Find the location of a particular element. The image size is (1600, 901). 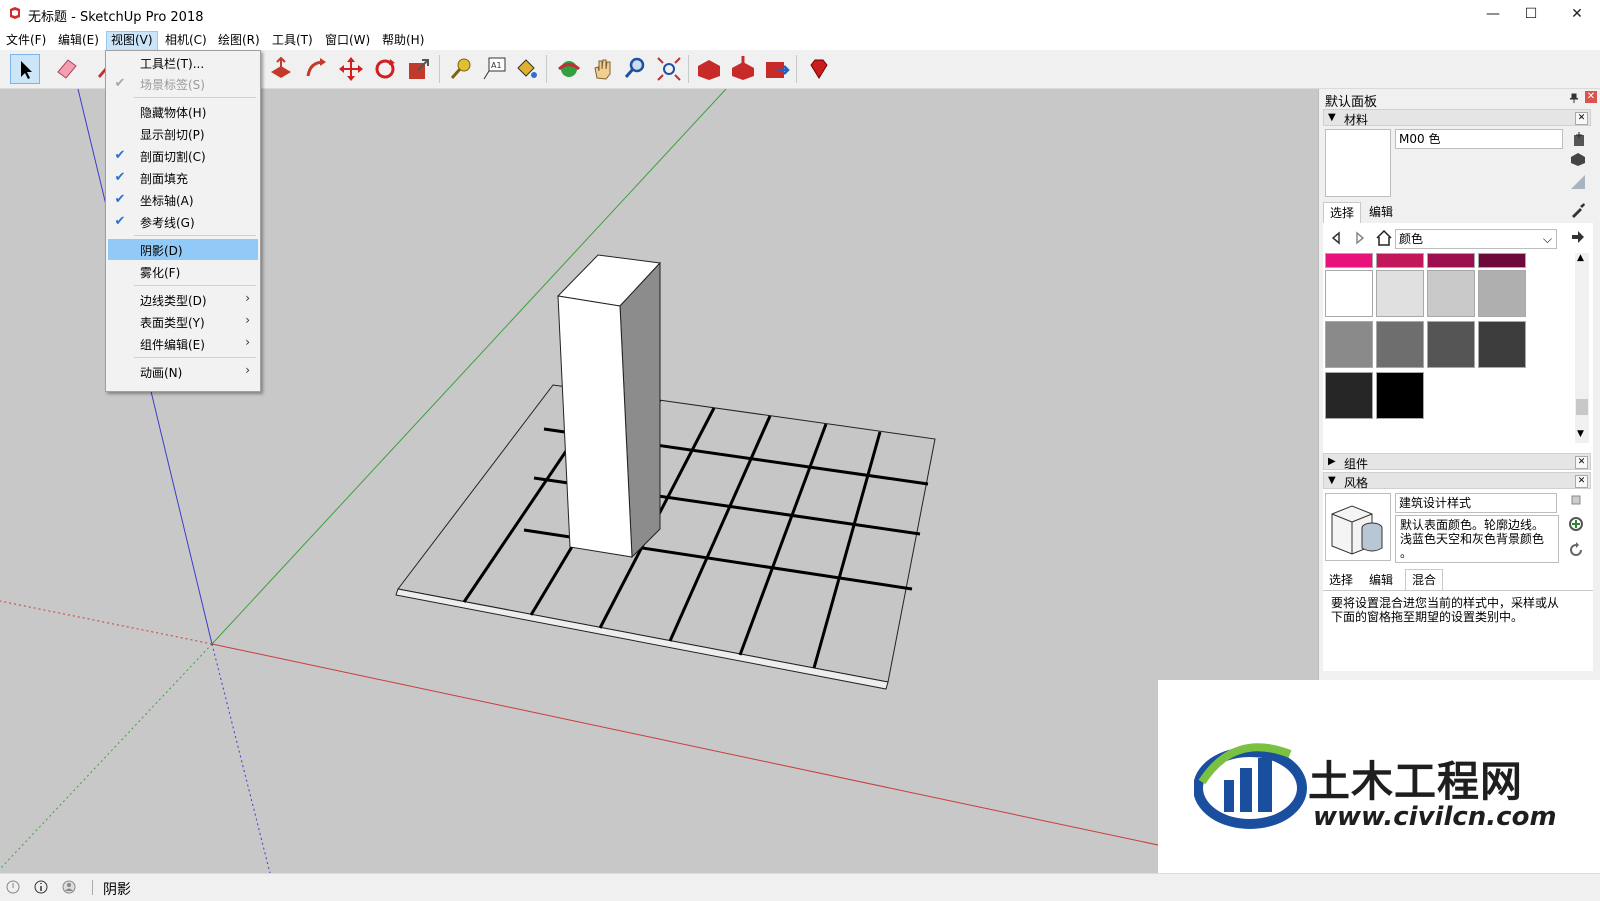

submenu-arrow-icon: › is located at coordinates (247, 342).